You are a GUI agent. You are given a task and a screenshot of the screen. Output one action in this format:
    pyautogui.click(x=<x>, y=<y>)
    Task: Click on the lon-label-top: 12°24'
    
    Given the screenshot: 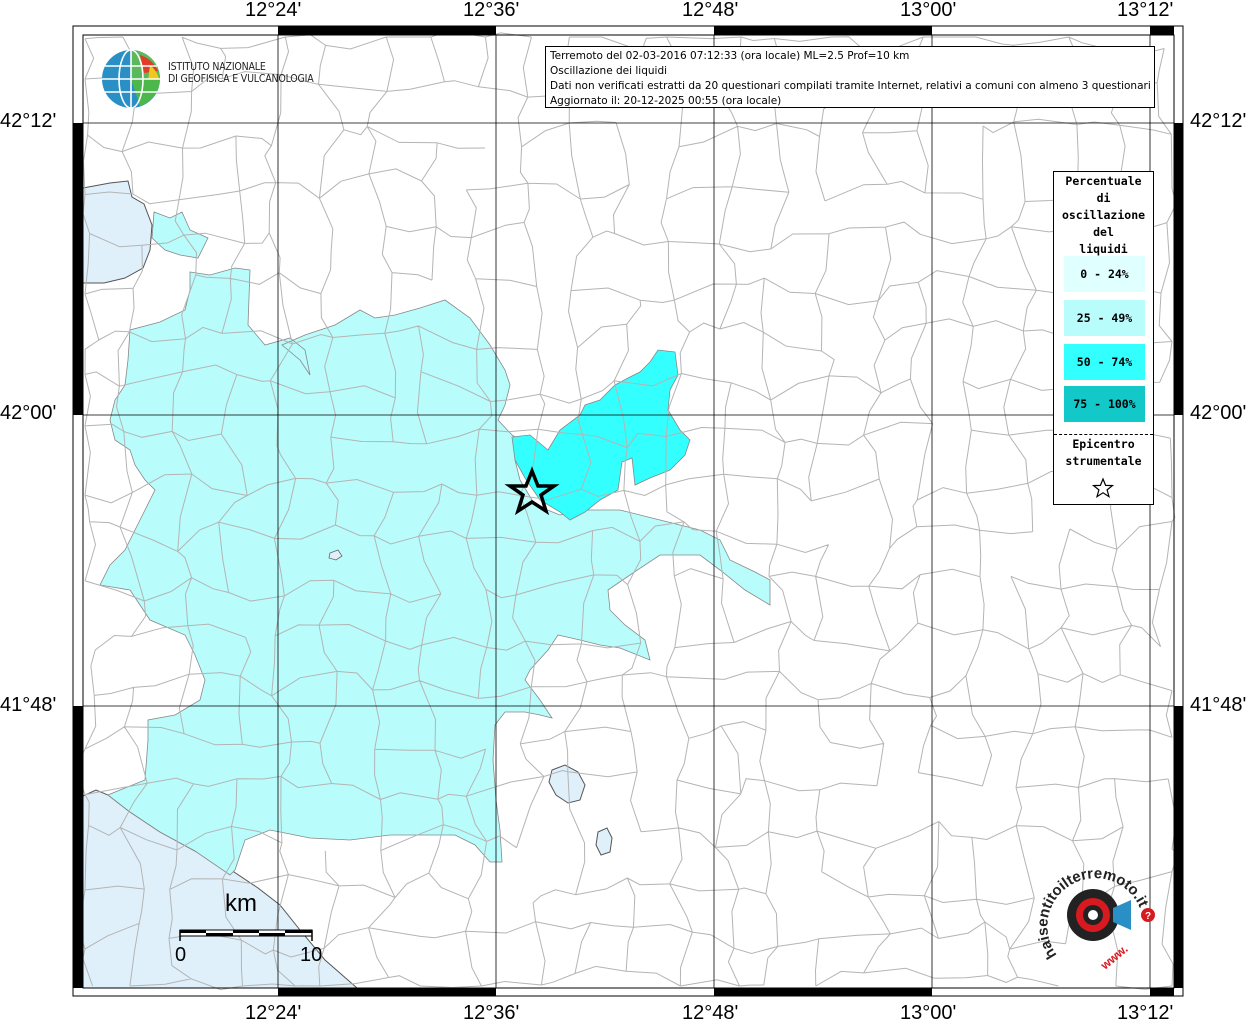 What is the action you would take?
    pyautogui.click(x=273, y=10)
    